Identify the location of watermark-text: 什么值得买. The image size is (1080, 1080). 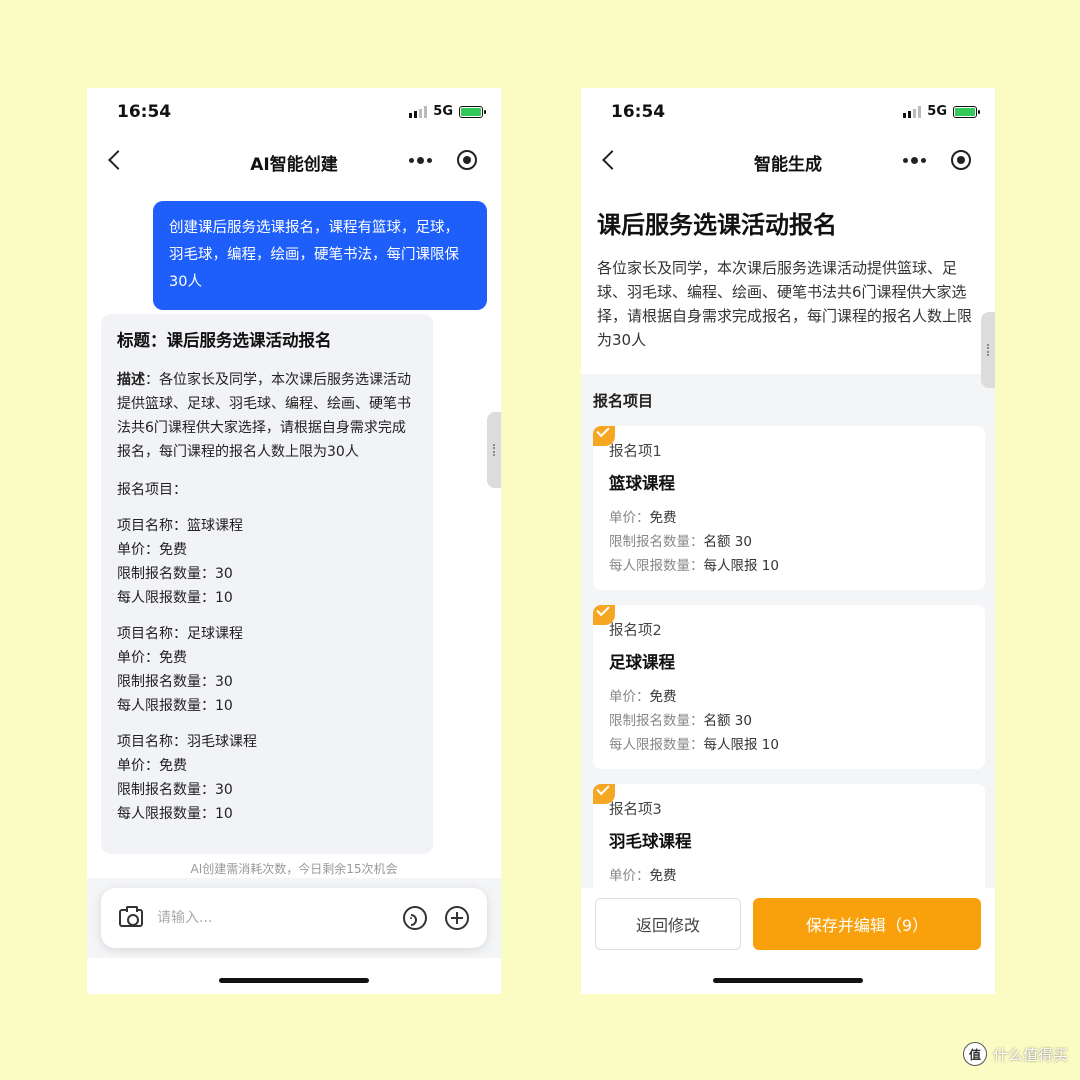
(1030, 1054).